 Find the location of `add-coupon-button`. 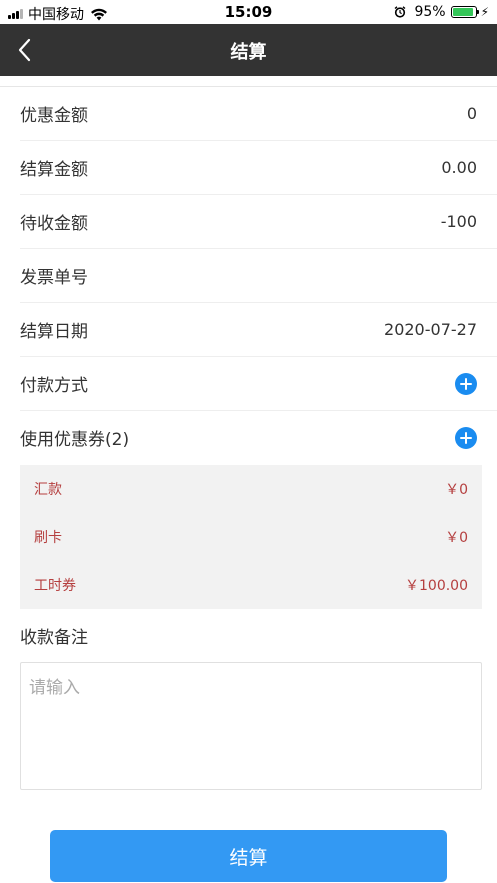

add-coupon-button is located at coordinates (466, 437).